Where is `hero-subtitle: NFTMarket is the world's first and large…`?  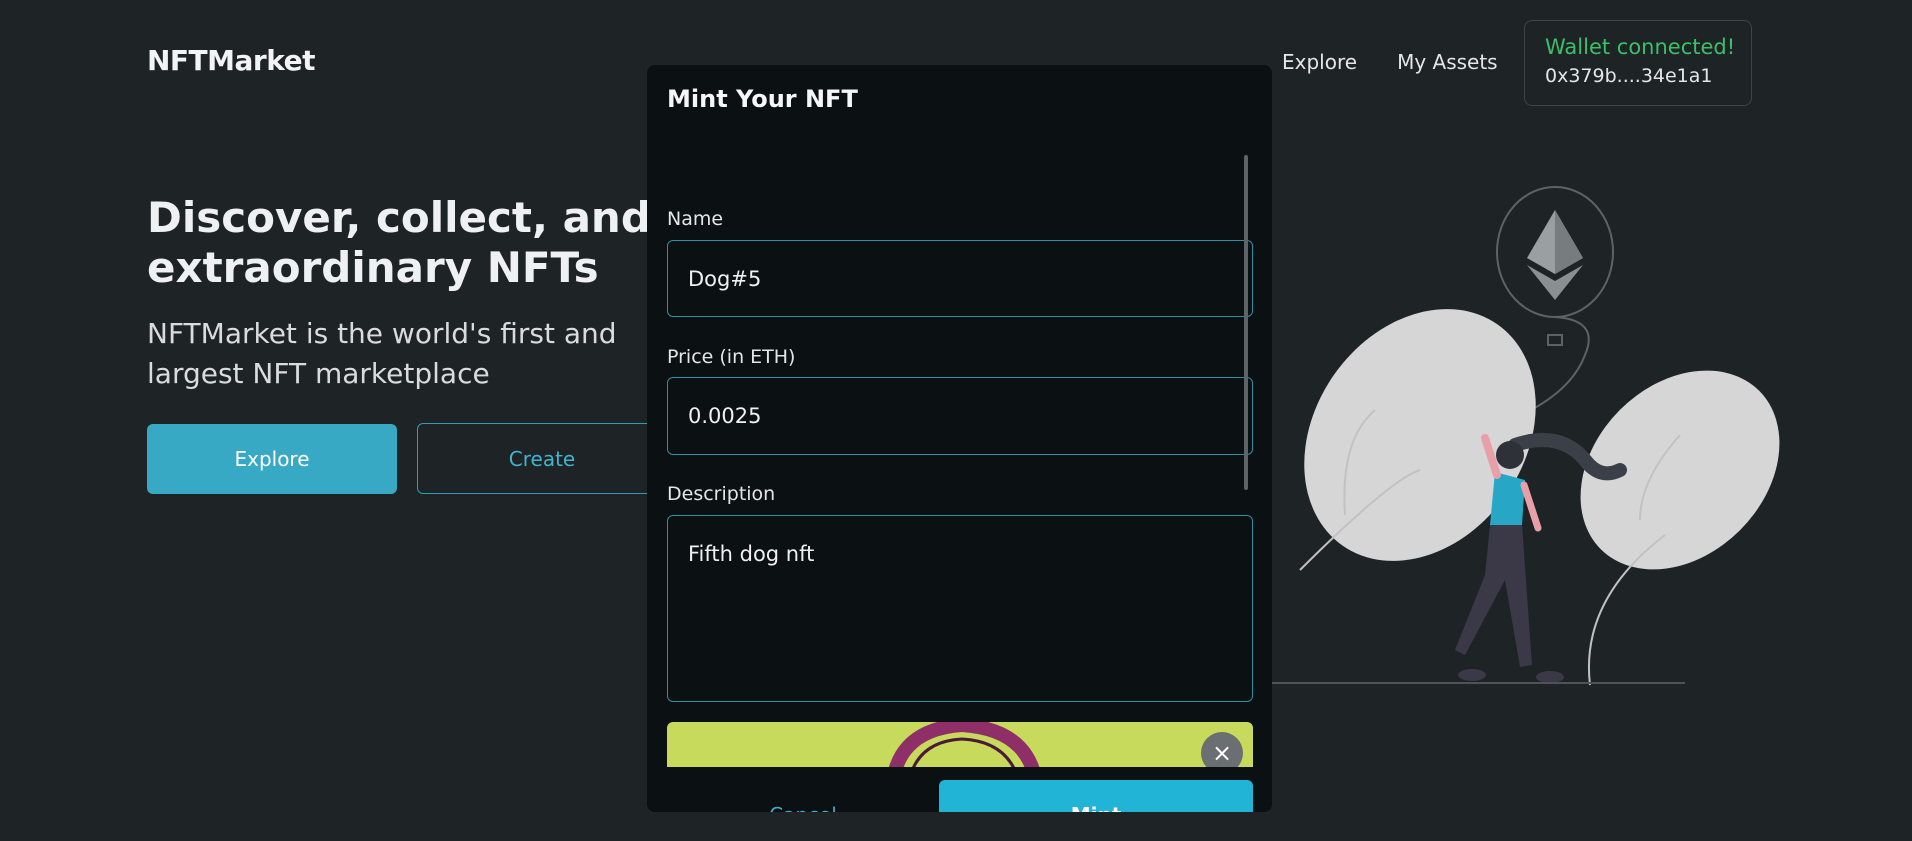 hero-subtitle: NFTMarket is the world's first and large… is located at coordinates (407, 354).